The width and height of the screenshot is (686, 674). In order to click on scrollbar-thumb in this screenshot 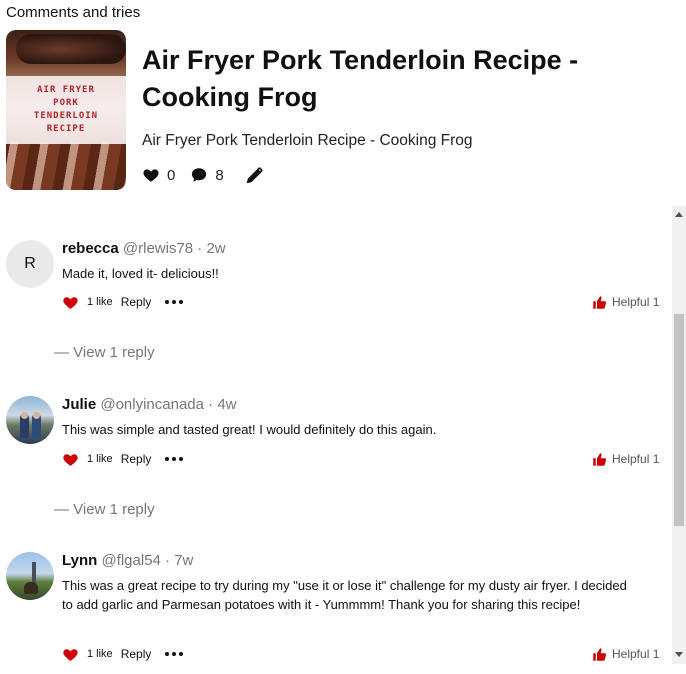, I will do `click(679, 420)`.